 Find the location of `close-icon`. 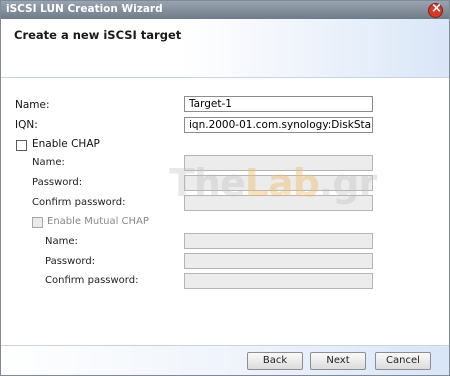

close-icon is located at coordinates (435, 9).